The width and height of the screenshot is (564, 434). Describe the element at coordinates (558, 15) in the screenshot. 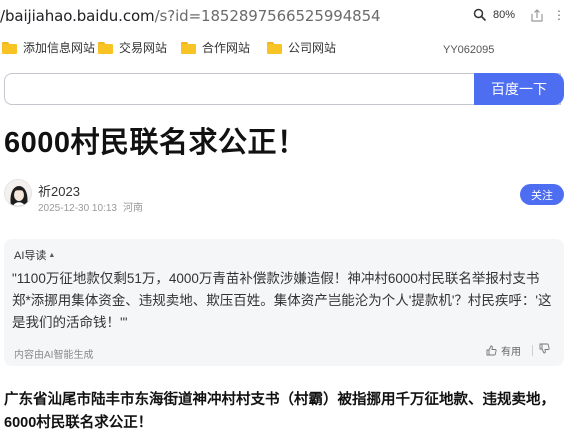

I see `more-icon: ⋮` at that location.